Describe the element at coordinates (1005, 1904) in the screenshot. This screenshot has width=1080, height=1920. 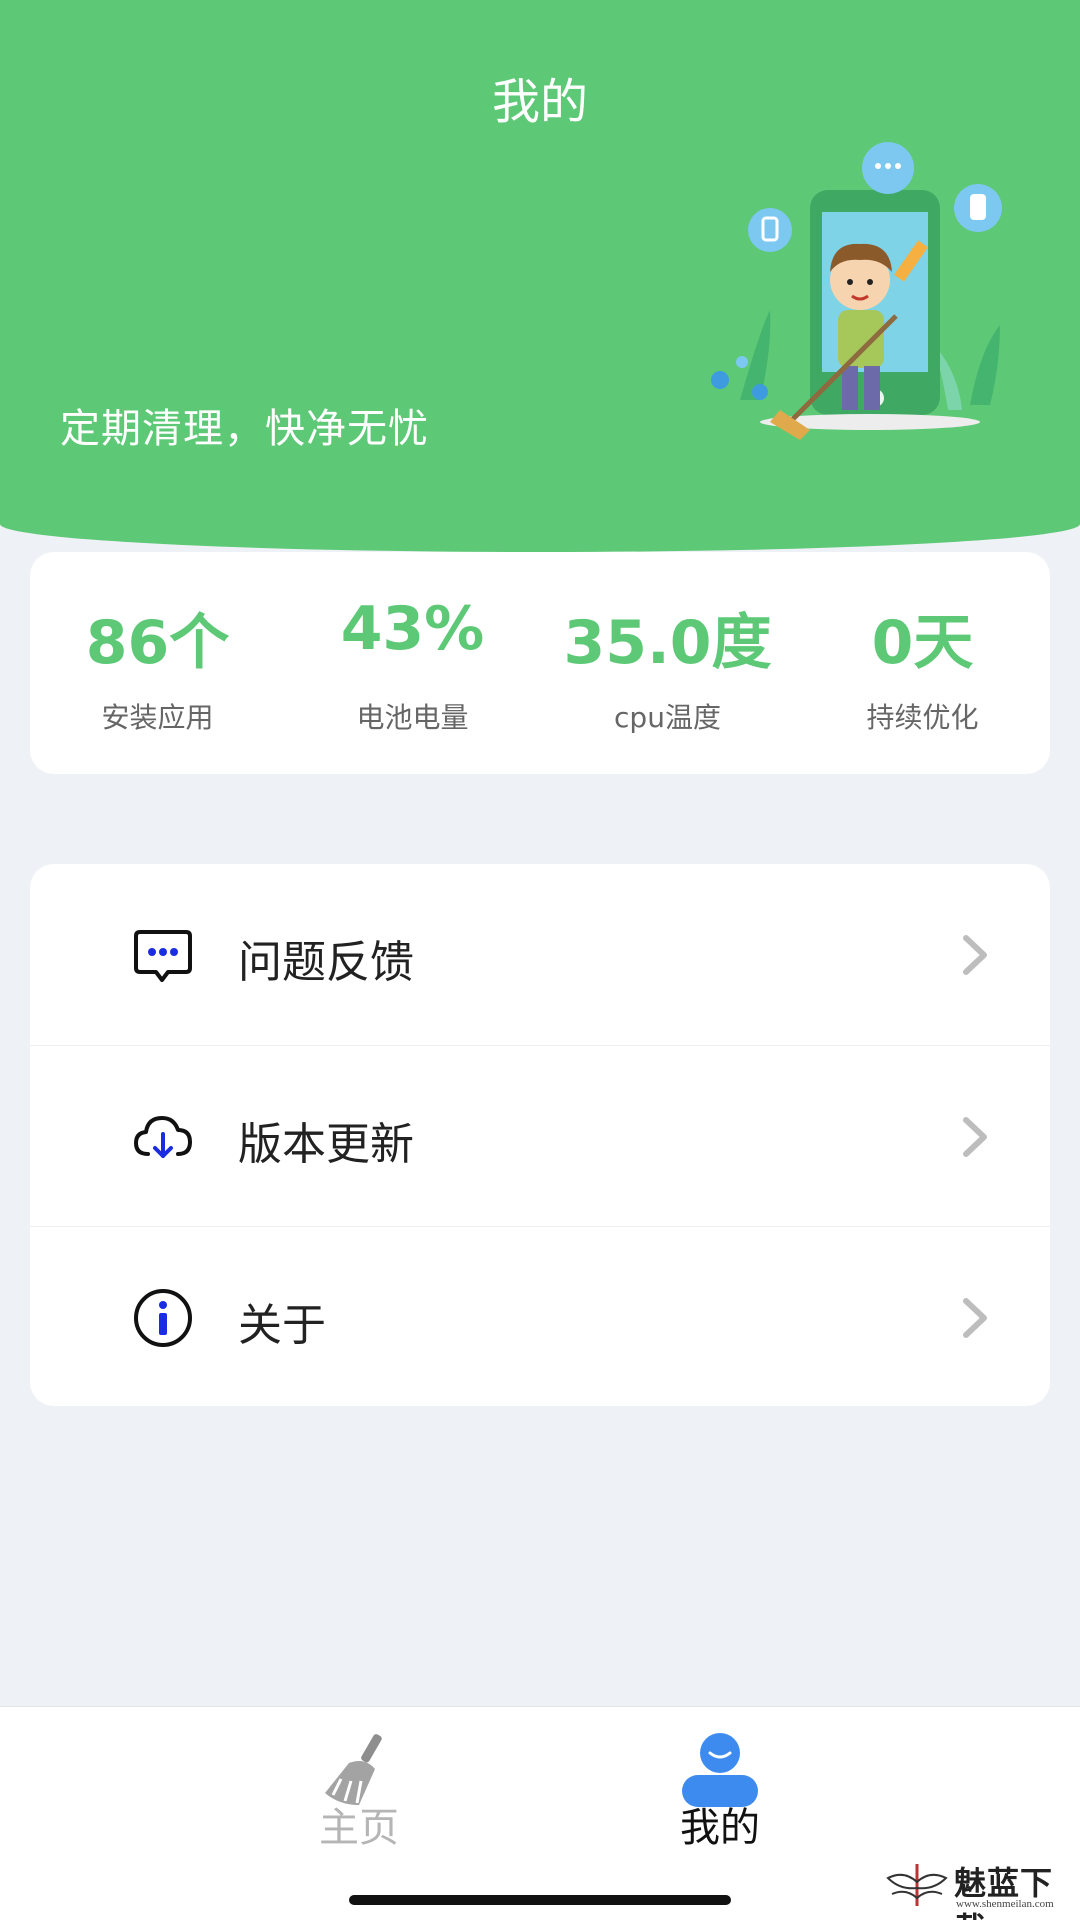
I see `watermark-url: www.shenmeilan.com` at that location.